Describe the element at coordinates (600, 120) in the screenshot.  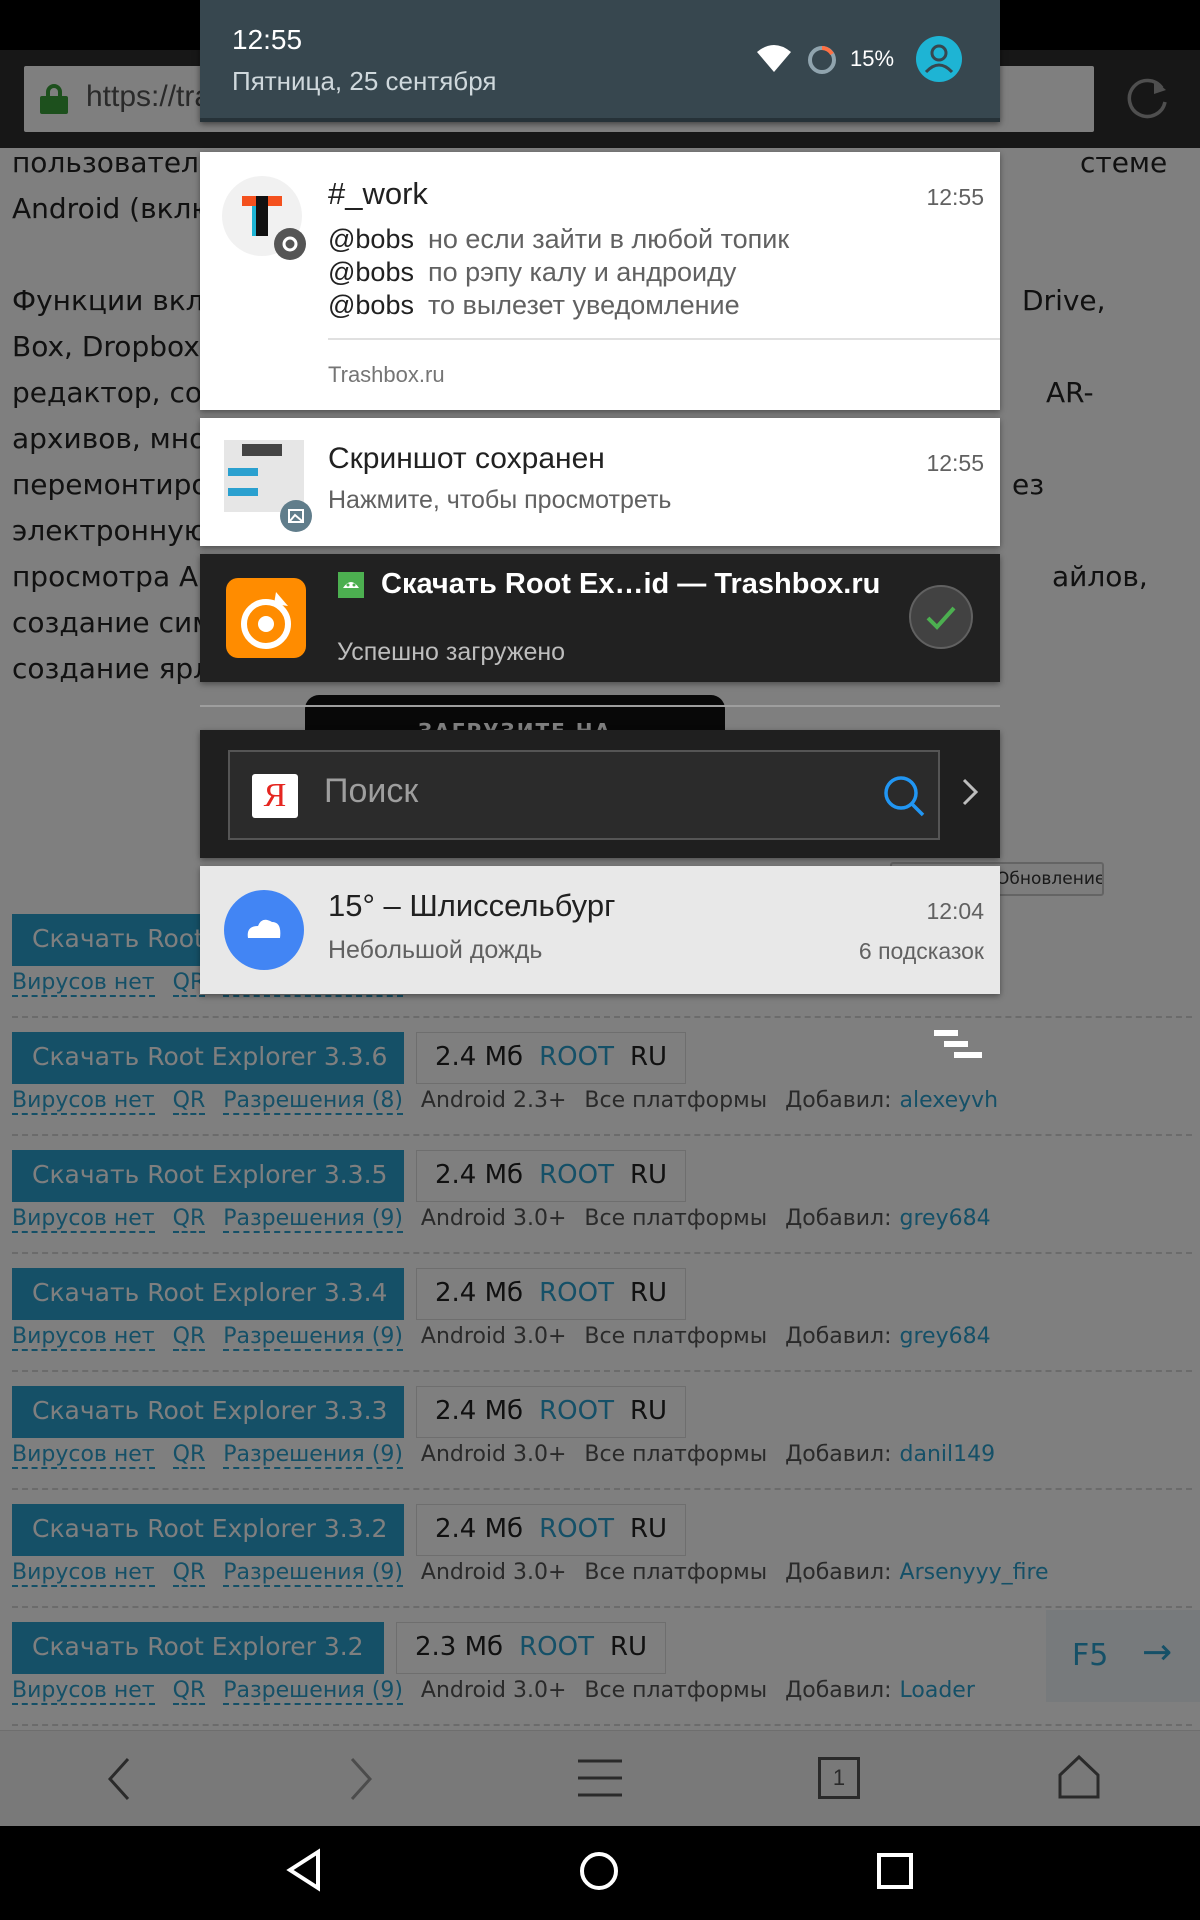
I see `header-shadow-bar` at that location.